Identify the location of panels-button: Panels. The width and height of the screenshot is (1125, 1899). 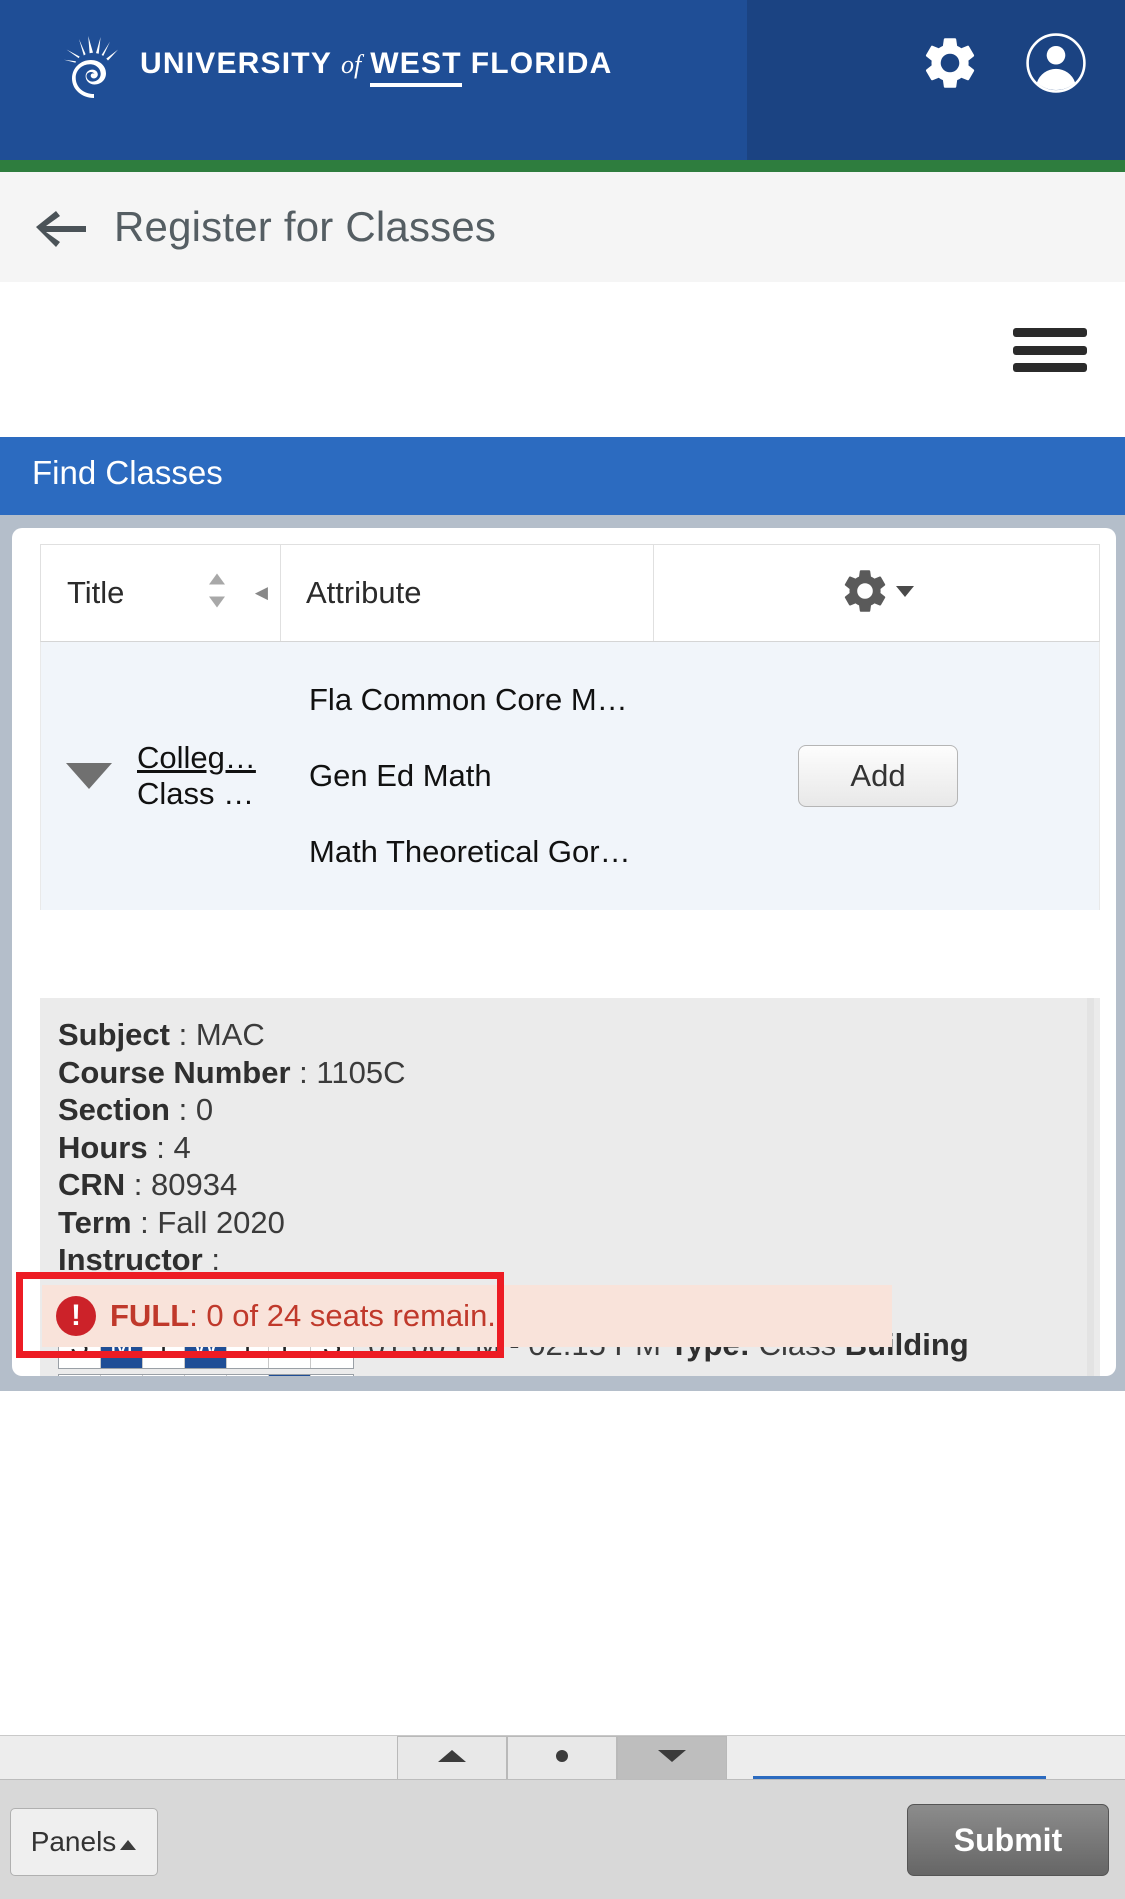
(84, 1842).